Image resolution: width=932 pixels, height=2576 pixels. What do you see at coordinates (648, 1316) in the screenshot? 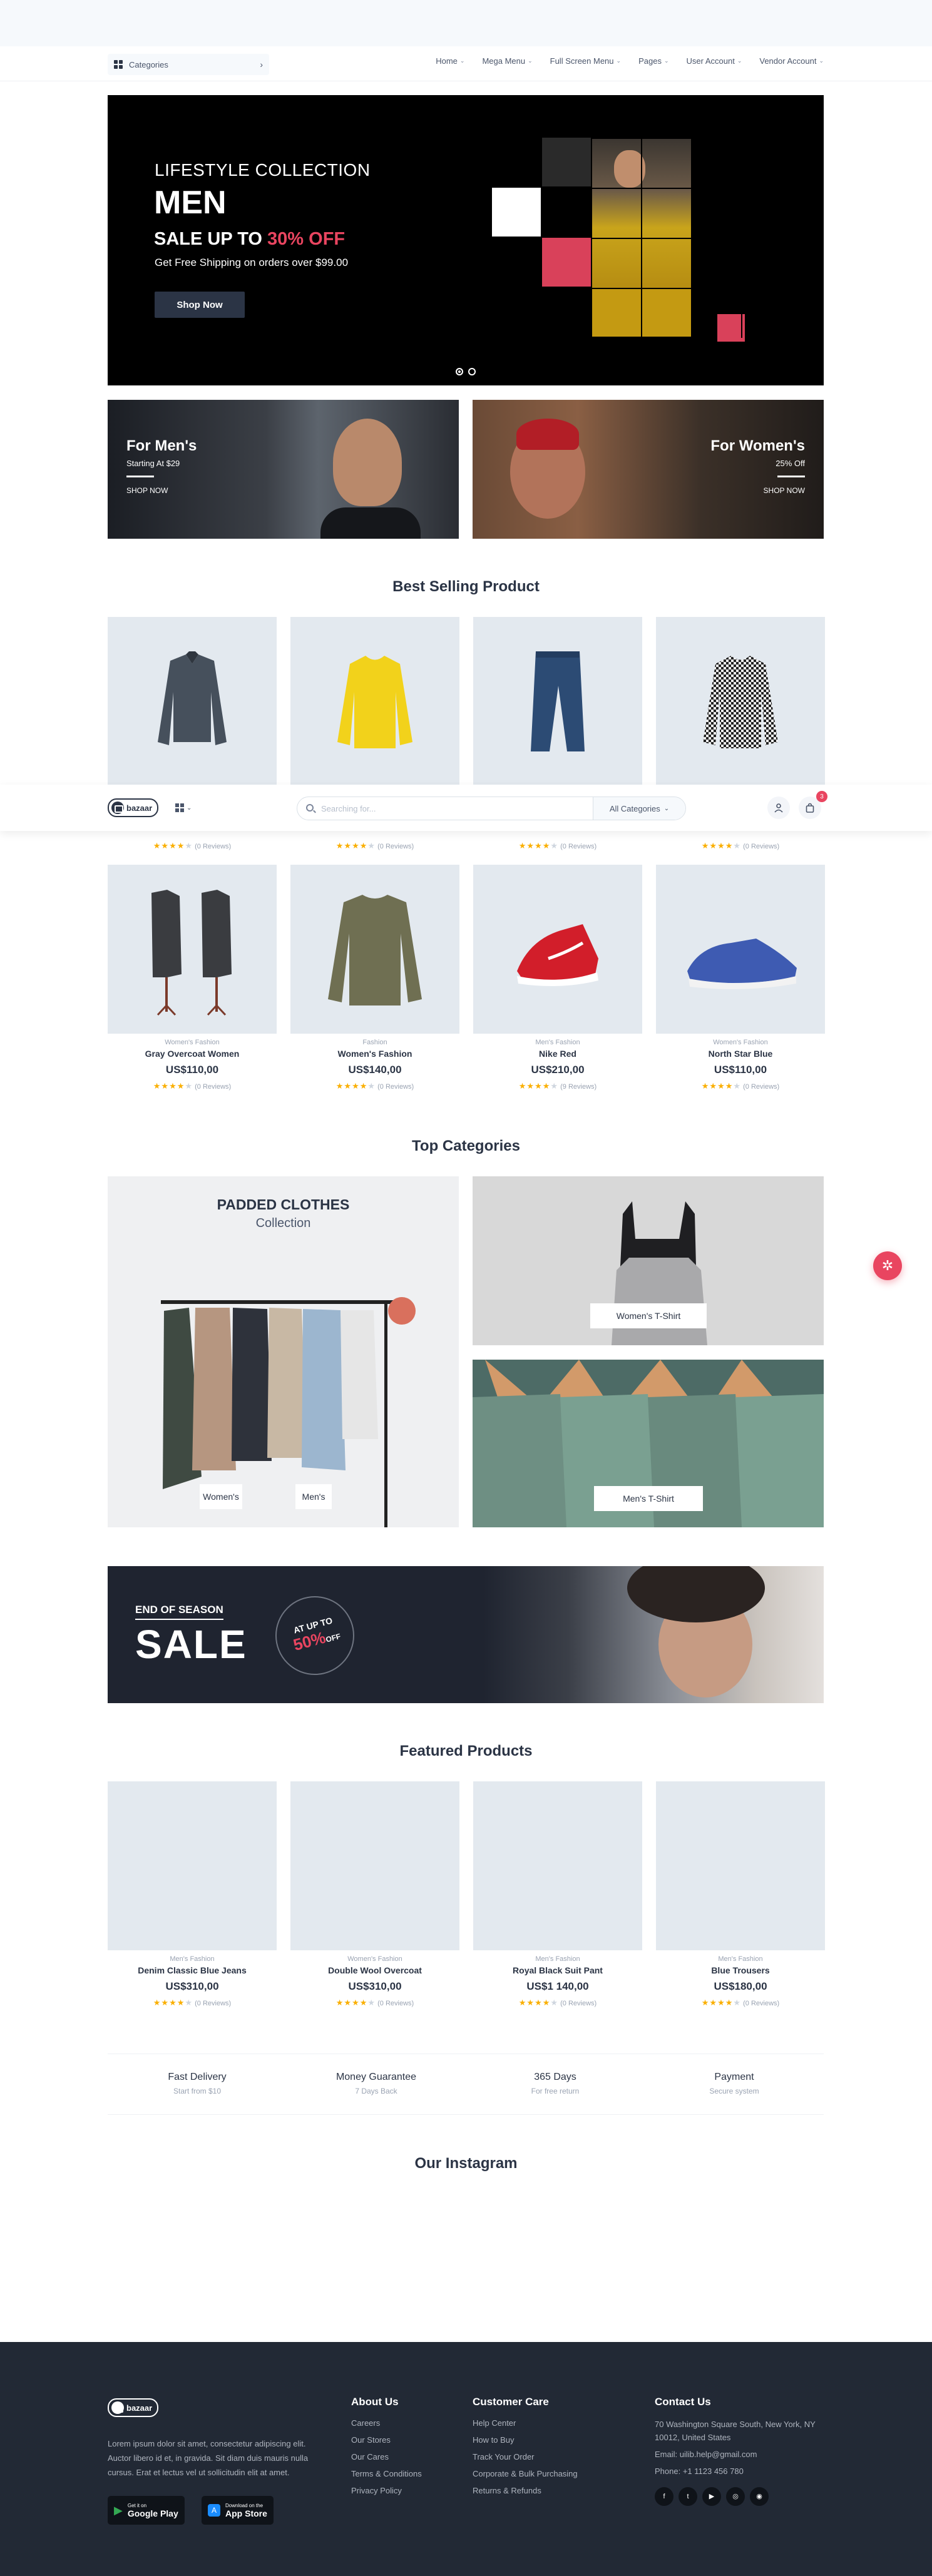
I see `womens-tshirt-button: Women's T-Shirt` at bounding box center [648, 1316].